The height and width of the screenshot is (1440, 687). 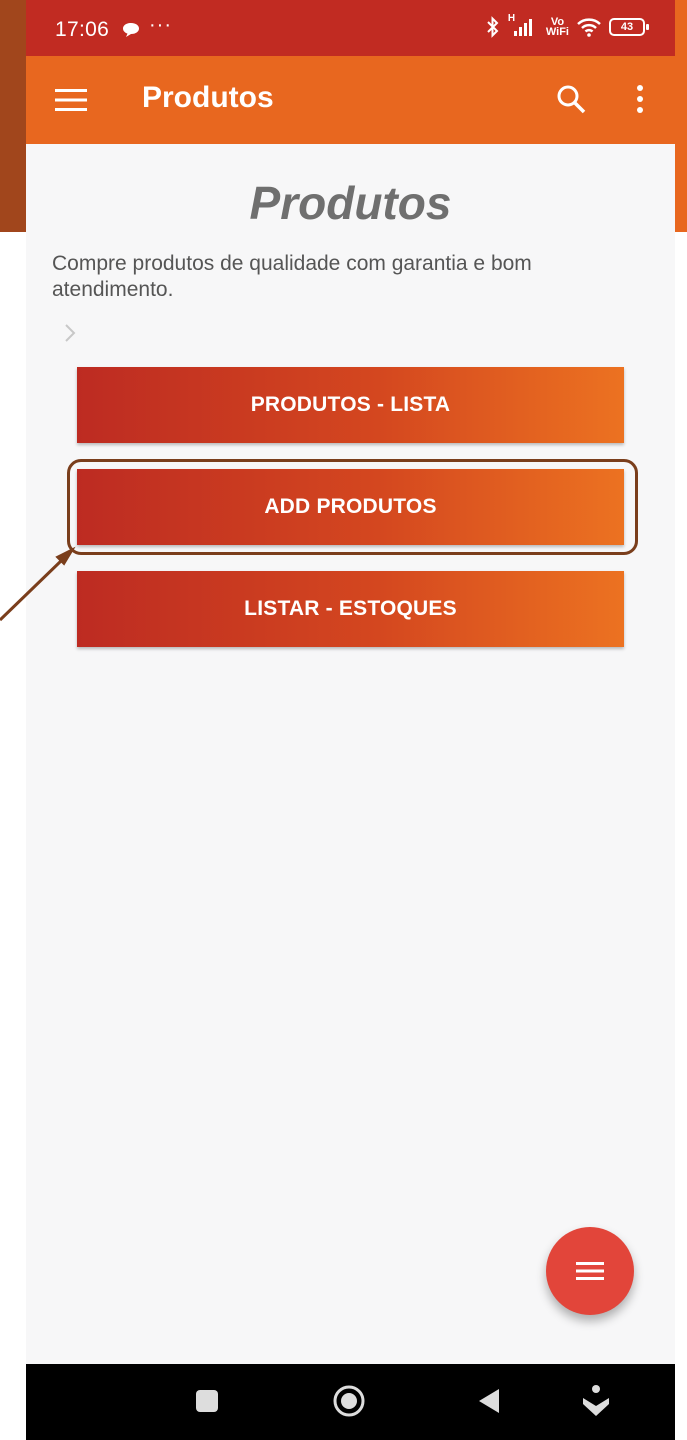 What do you see at coordinates (82, 29) in the screenshot?
I see `status-time: 17:06` at bounding box center [82, 29].